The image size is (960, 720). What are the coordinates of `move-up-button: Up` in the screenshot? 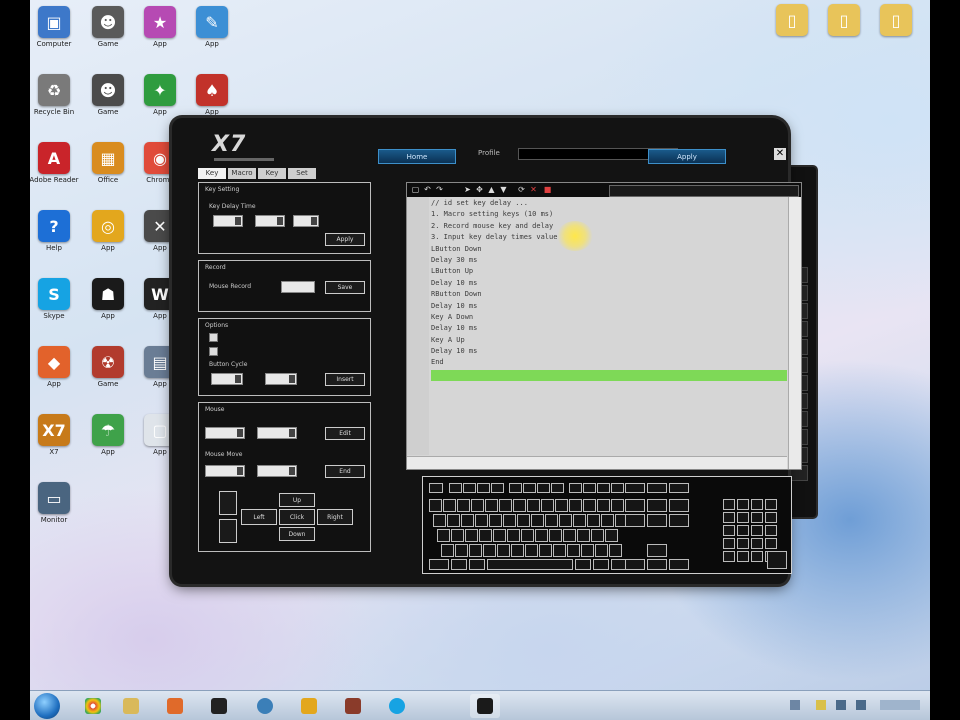 It's located at (297, 500).